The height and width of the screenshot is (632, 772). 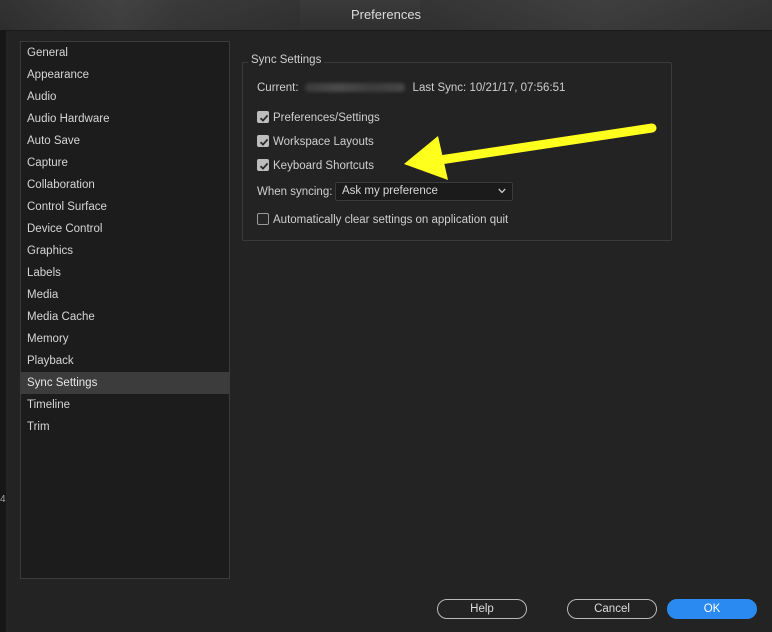 I want to click on title-bar: Preferences, so click(x=386, y=15).